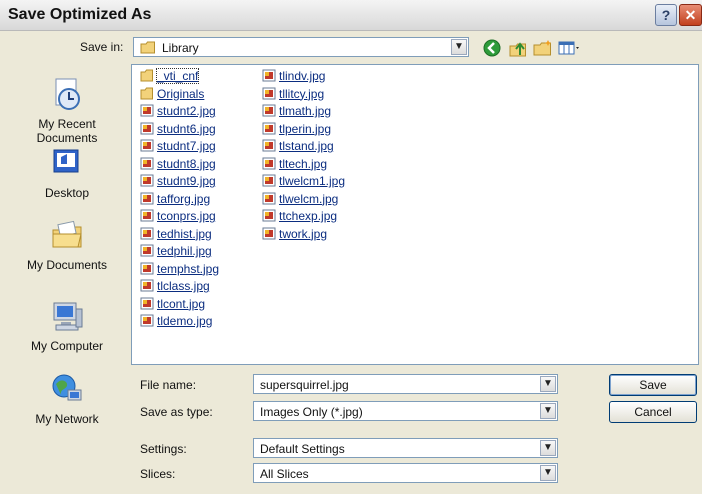 The height and width of the screenshot is (494, 702). I want to click on places-bar: My Recent Documents Desktop My Documents, so click(67, 277).